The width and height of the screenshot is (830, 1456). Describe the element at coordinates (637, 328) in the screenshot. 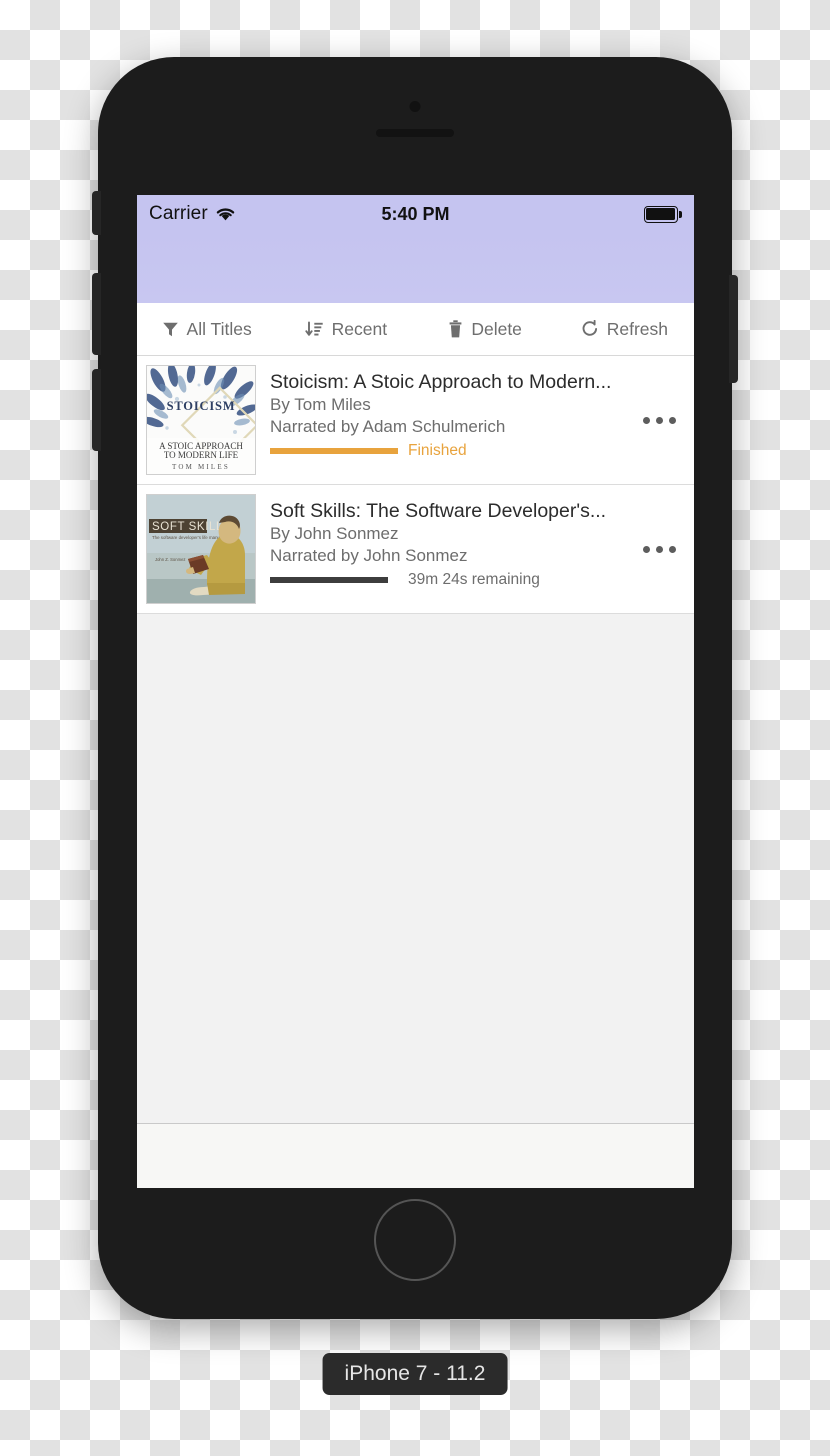

I see `toolbar-label-refresh: Refresh` at that location.